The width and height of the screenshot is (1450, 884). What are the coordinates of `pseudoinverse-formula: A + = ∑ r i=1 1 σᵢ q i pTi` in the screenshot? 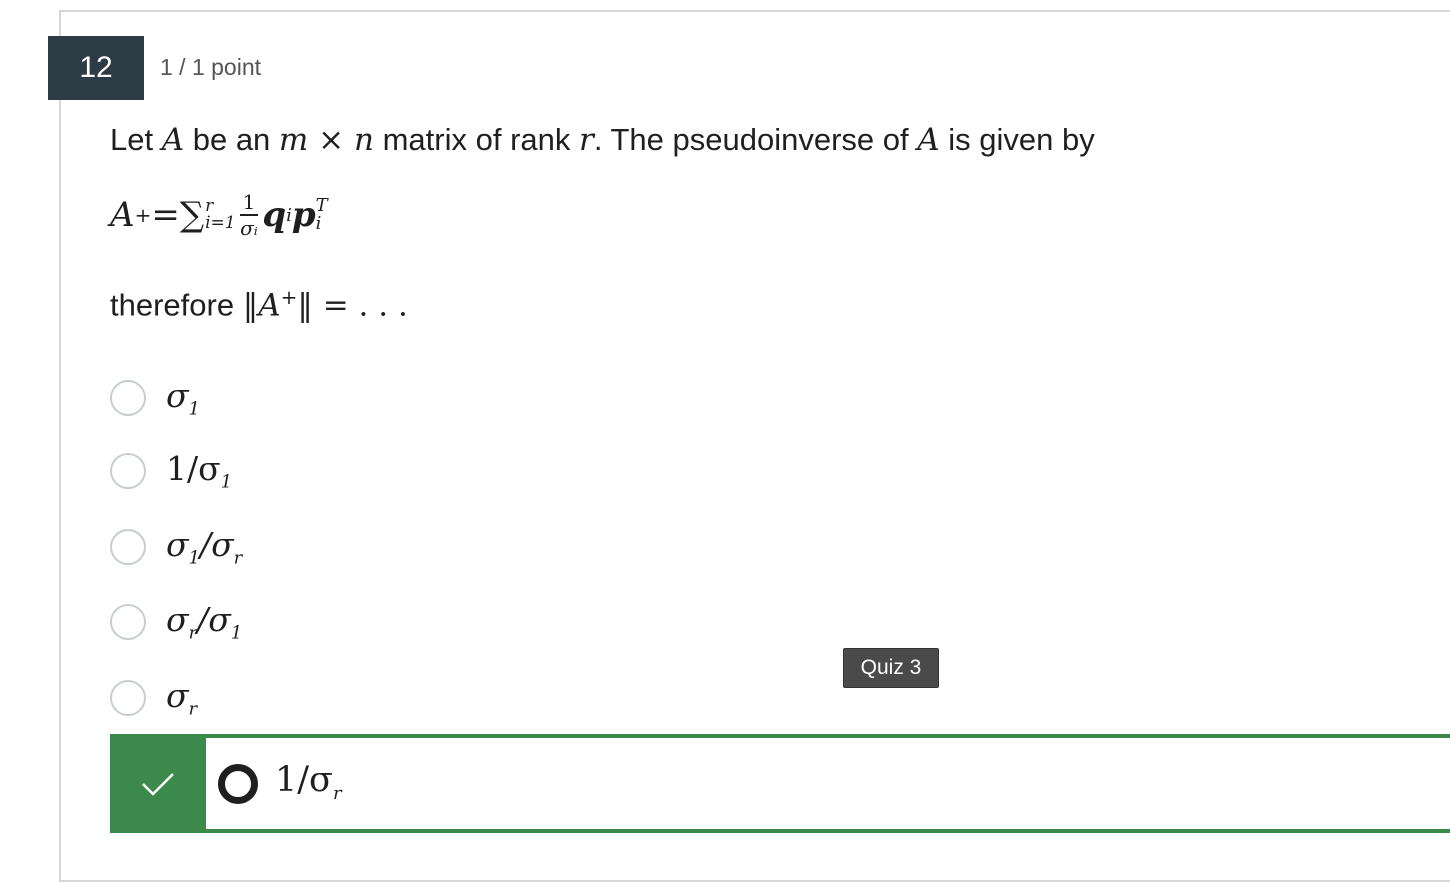 It's located at (219, 215).